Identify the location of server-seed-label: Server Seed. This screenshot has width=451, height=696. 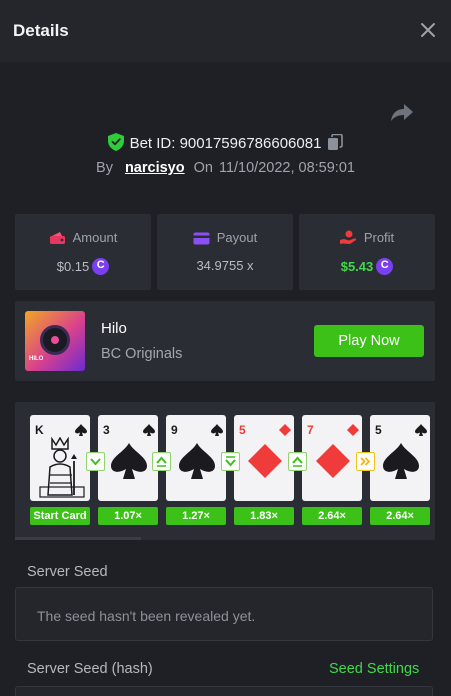
(67, 572).